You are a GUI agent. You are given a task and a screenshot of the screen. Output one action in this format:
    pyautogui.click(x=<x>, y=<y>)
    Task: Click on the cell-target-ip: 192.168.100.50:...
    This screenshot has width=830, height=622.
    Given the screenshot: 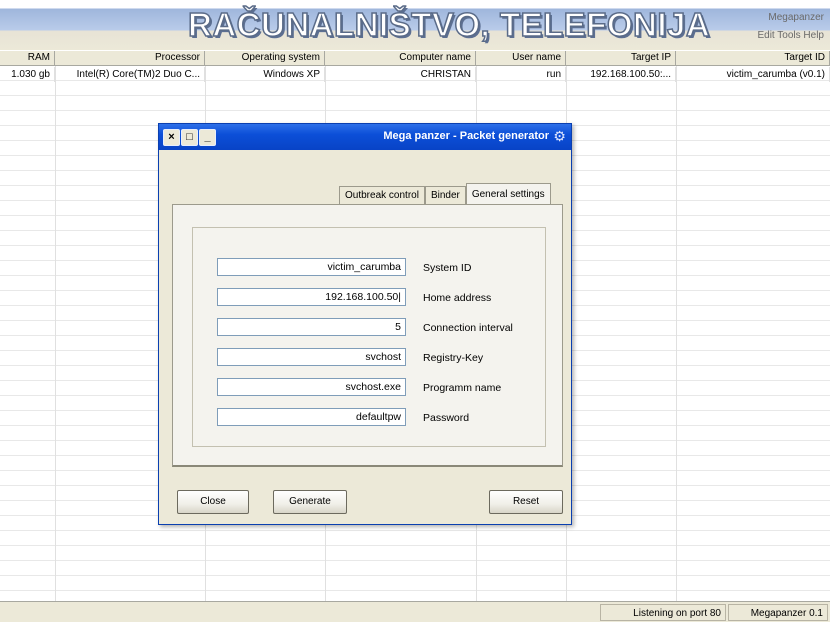 What is the action you would take?
    pyautogui.click(x=621, y=74)
    